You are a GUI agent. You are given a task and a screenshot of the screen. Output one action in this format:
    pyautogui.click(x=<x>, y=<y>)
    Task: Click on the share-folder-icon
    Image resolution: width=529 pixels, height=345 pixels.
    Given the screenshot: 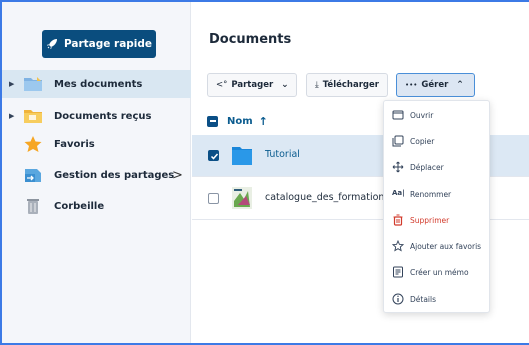 What is the action you would take?
    pyautogui.click(x=33, y=175)
    